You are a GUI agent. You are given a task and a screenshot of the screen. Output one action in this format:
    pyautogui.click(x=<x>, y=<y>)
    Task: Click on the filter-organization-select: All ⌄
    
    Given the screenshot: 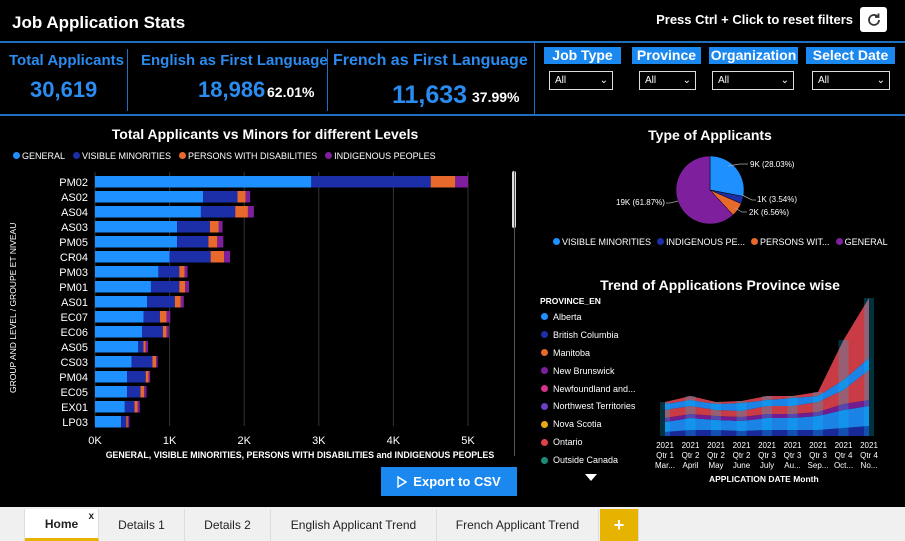 What is the action you would take?
    pyautogui.click(x=753, y=80)
    